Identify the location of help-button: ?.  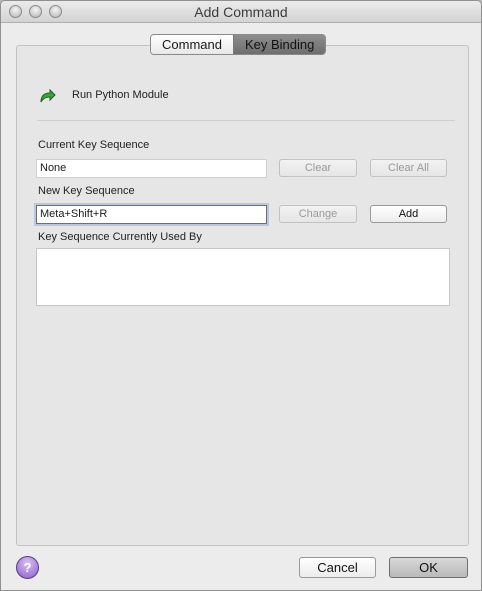
(27, 567).